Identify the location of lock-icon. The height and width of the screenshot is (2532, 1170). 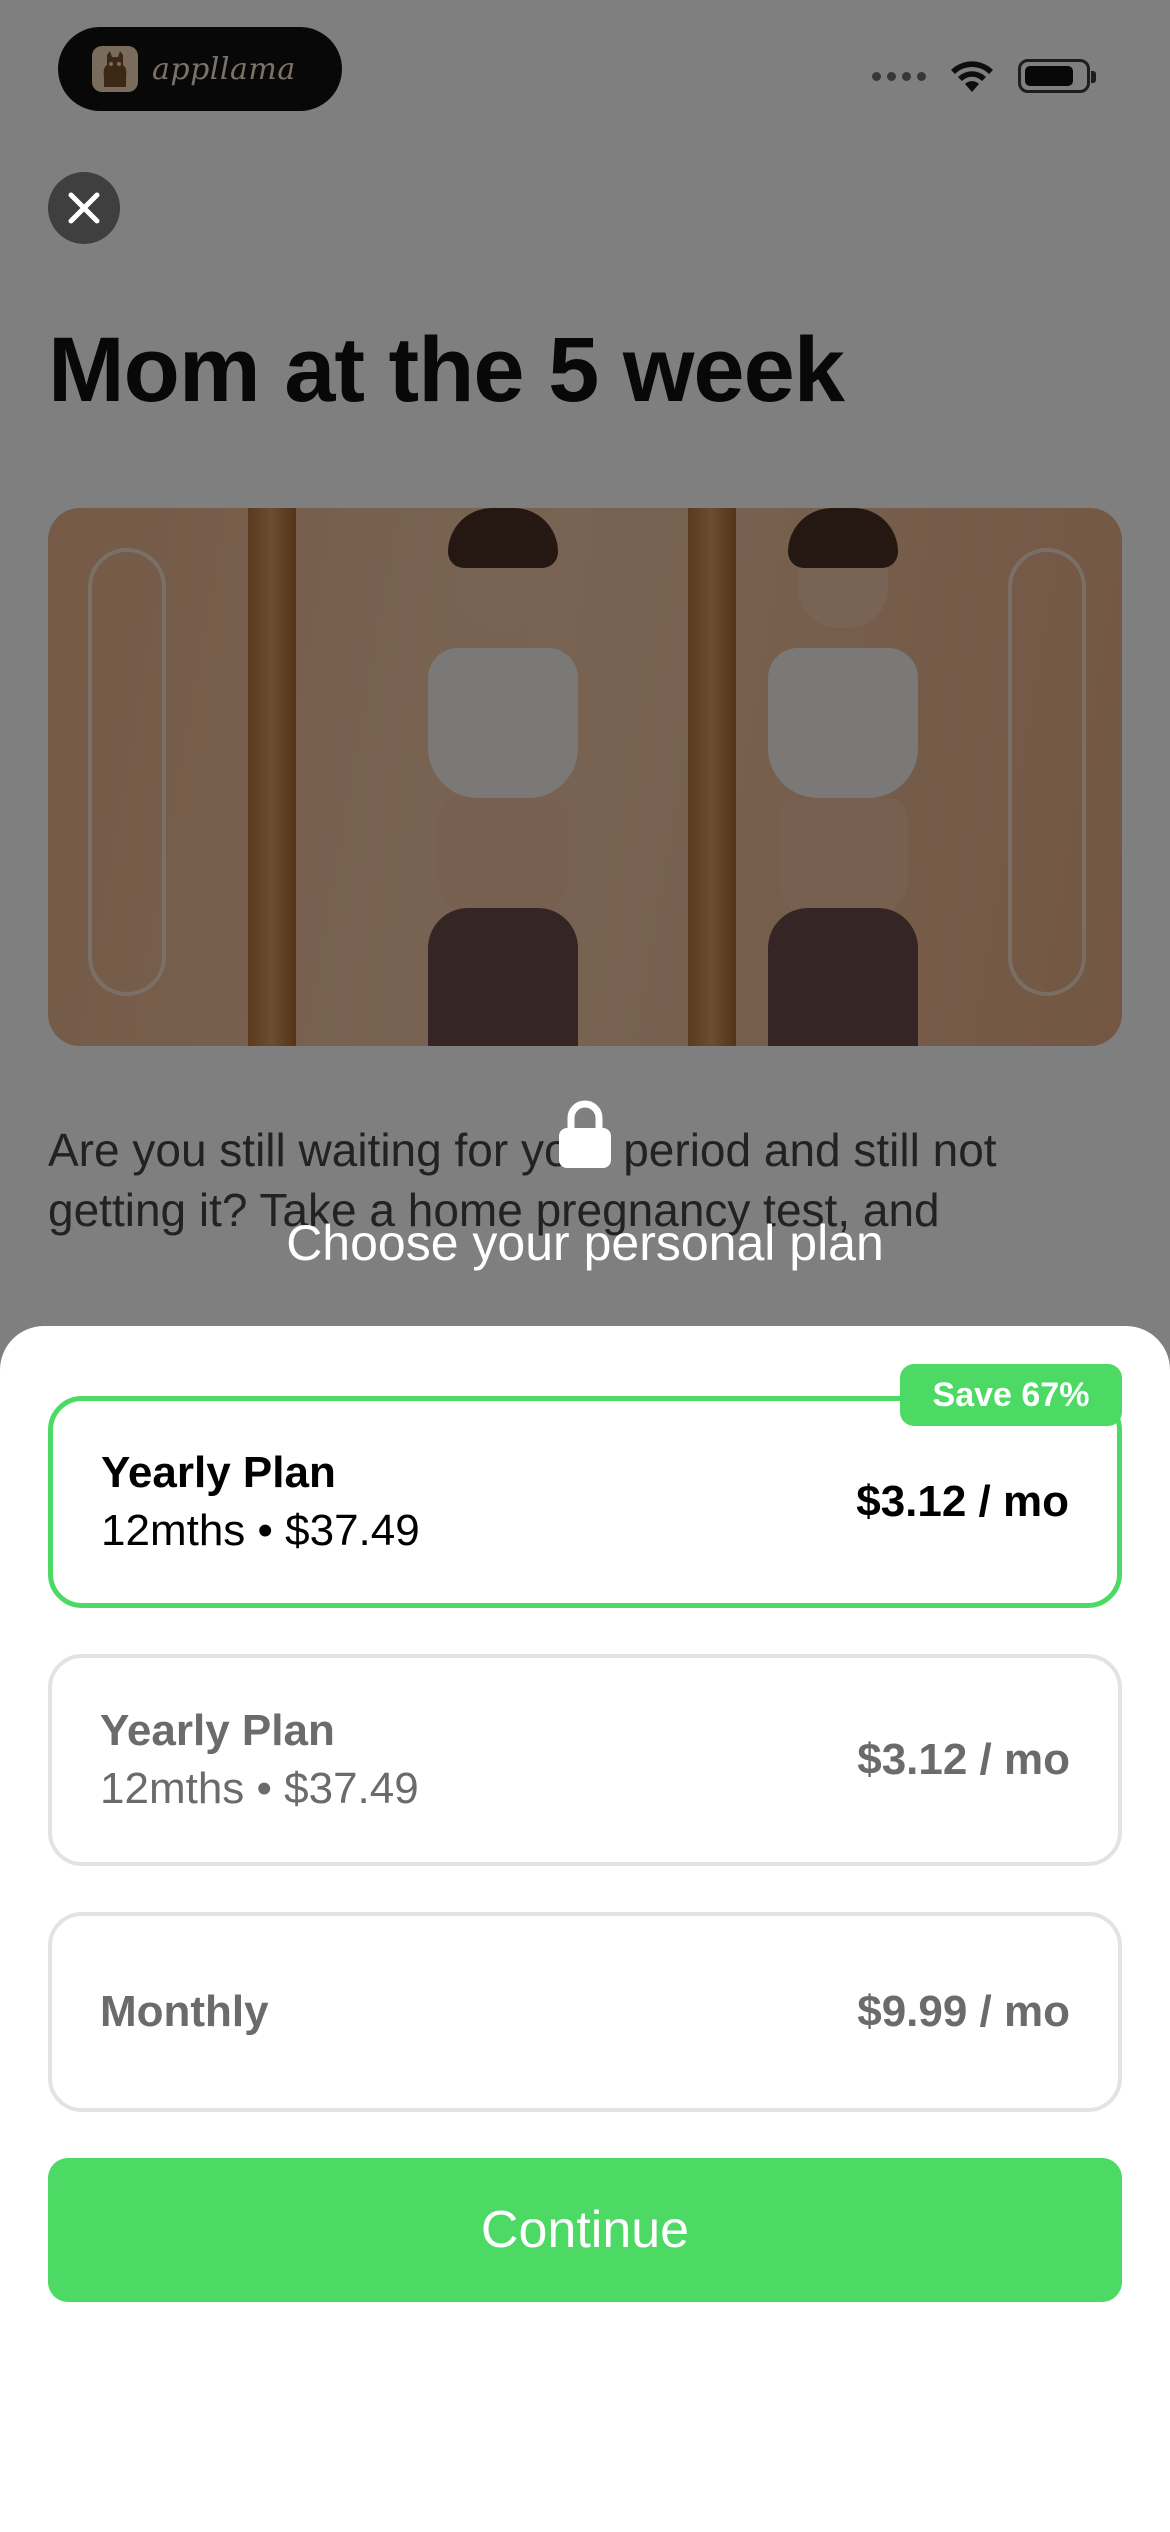
(585, 1134).